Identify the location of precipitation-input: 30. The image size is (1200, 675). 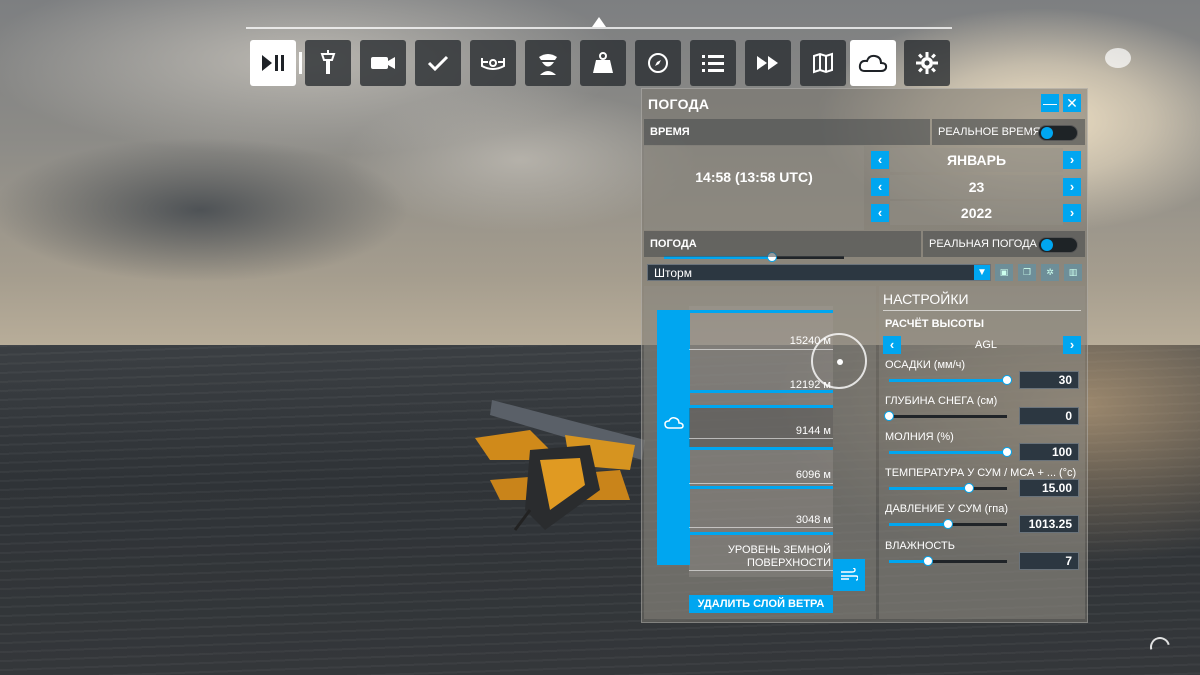
(1049, 380).